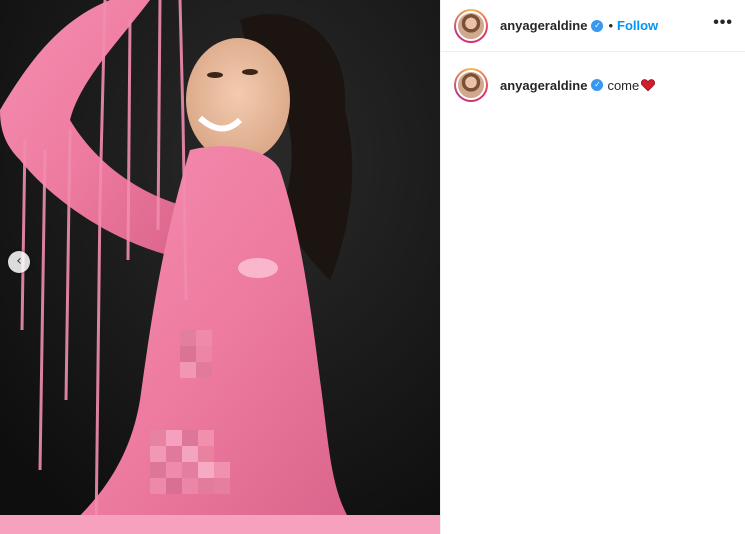 This screenshot has width=745, height=534. Describe the element at coordinates (543, 25) in the screenshot. I see `username: anyageraldine` at that location.